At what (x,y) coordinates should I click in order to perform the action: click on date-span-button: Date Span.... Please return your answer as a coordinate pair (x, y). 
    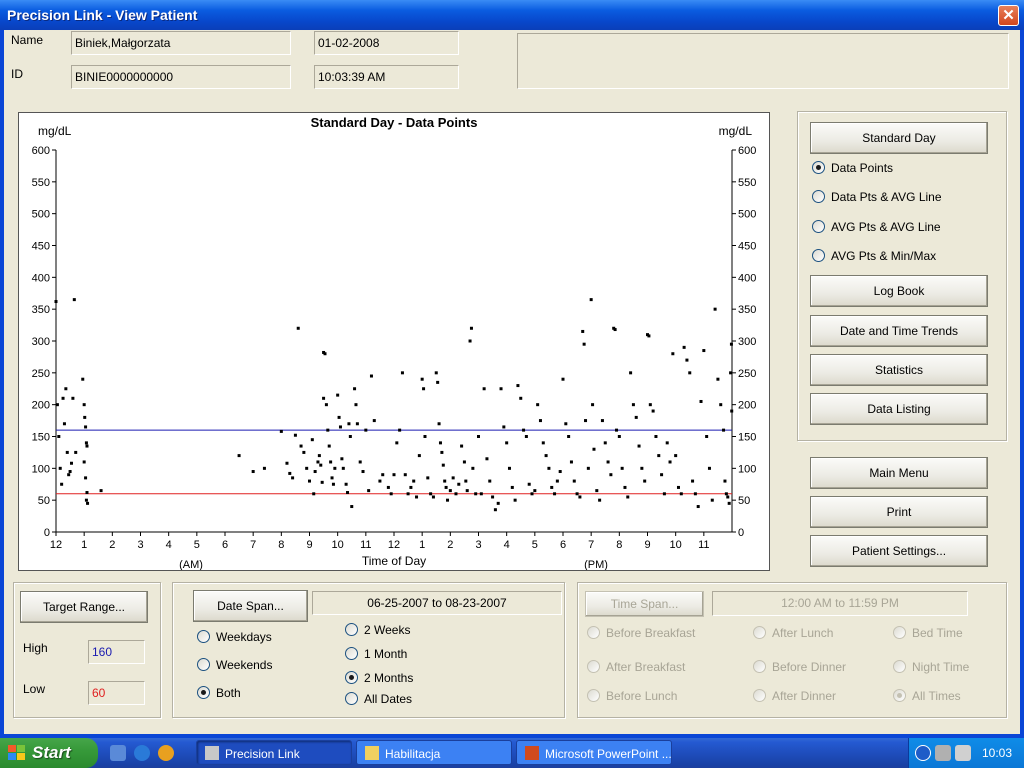
    Looking at the image, I should click on (250, 606).